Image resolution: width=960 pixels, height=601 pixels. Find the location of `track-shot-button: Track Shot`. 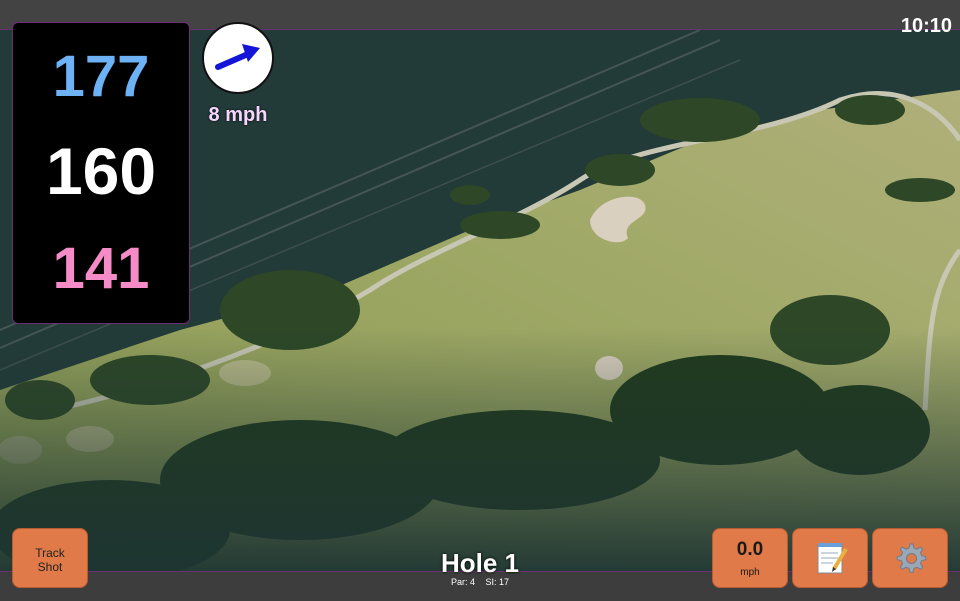

track-shot-button: Track Shot is located at coordinates (50, 558).